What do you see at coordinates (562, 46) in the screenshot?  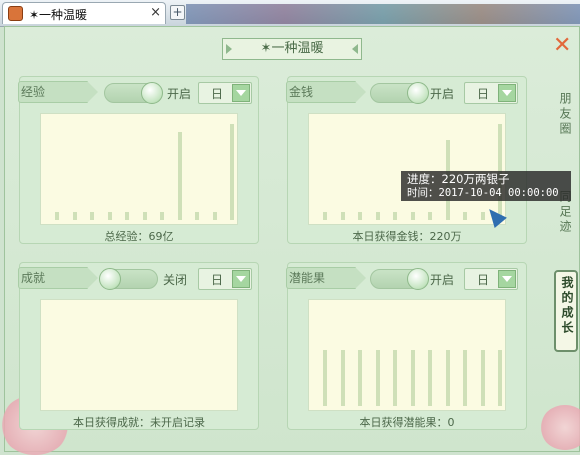 I see `close-icon: ✕` at bounding box center [562, 46].